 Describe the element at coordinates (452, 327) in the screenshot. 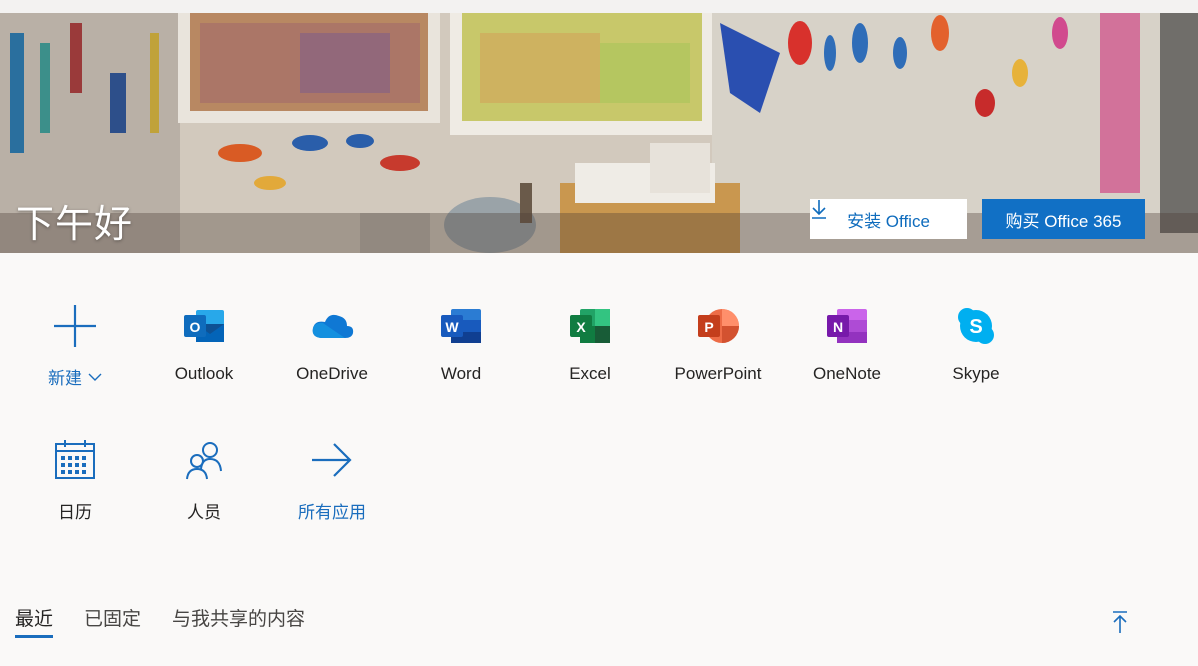

I see `svg-text: W` at that location.